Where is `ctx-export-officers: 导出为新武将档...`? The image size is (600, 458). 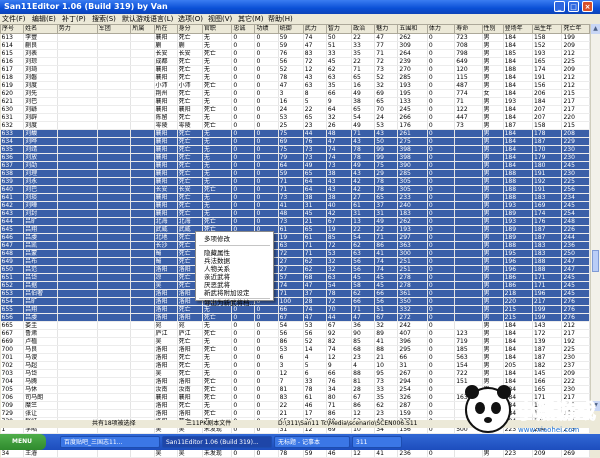 ctx-export-officers: 导出为新武将档... is located at coordinates (230, 303).